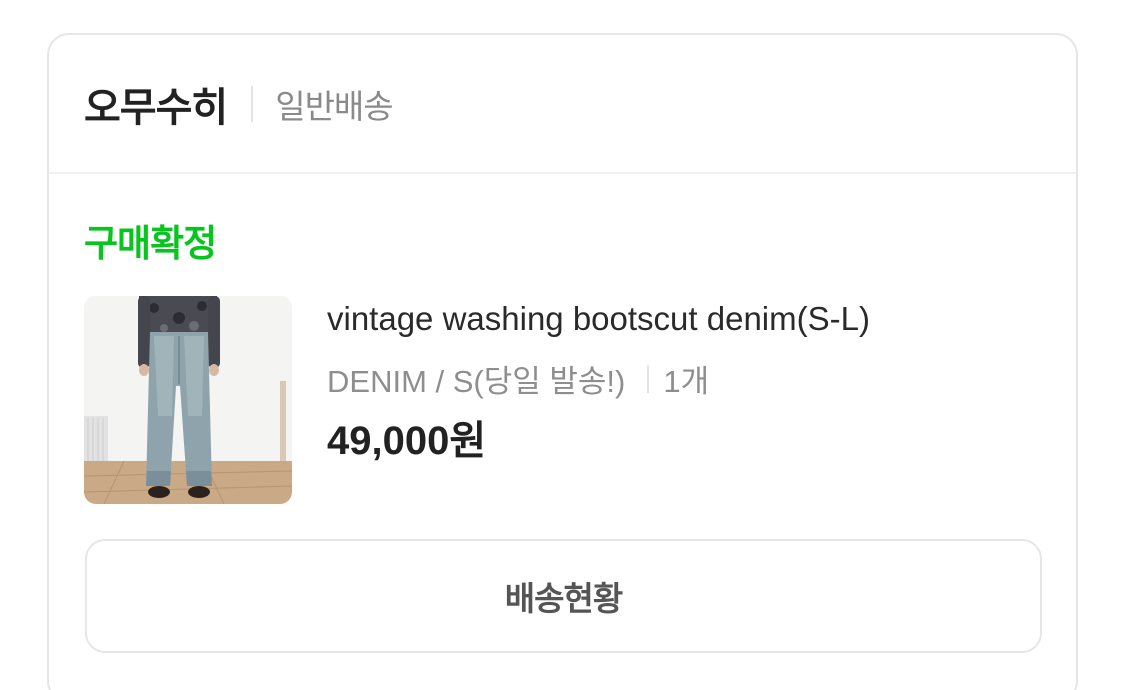 The image size is (1125, 690). Describe the element at coordinates (686, 381) in the screenshot. I see `product-quantity: 1개` at that location.